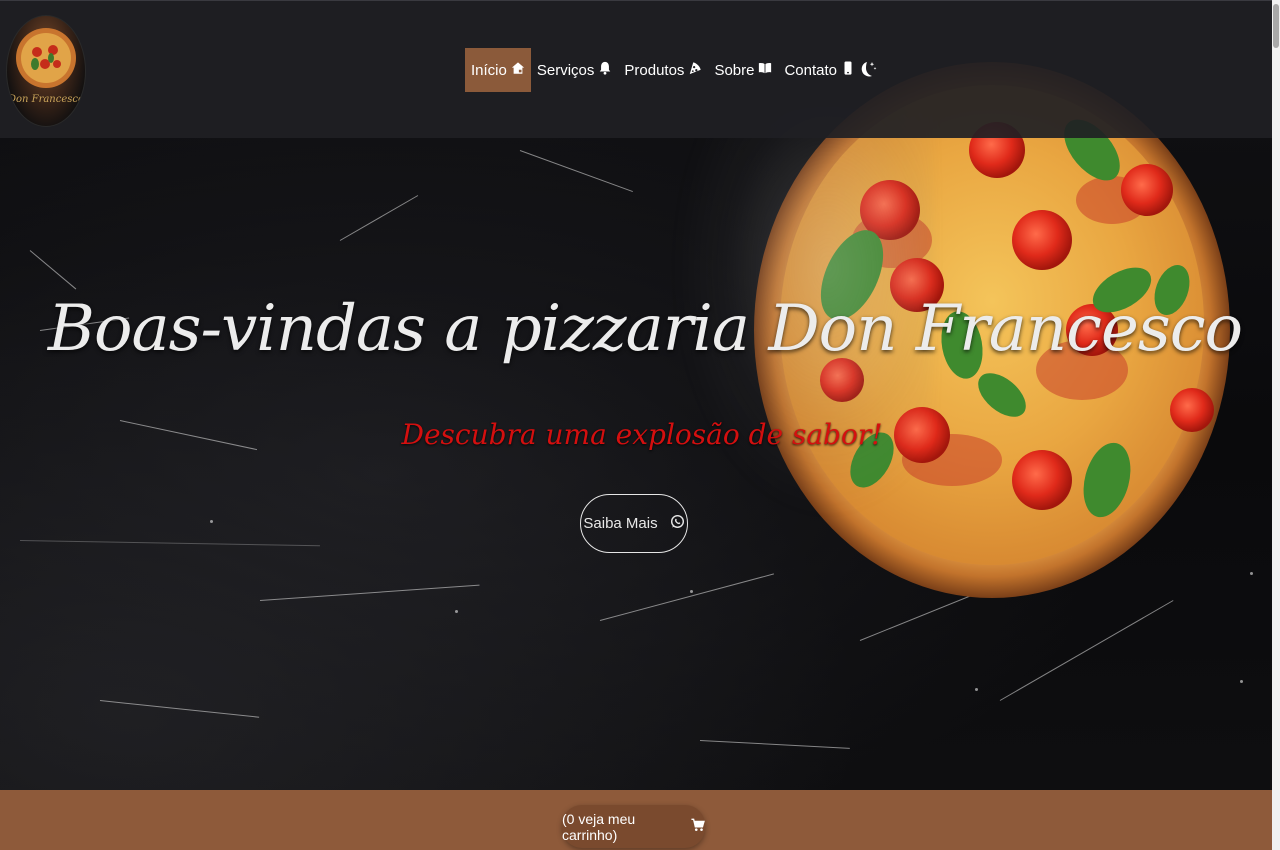 The image size is (1280, 850). Describe the element at coordinates (695, 70) in the screenshot. I see `pizza-slice-icon` at that location.